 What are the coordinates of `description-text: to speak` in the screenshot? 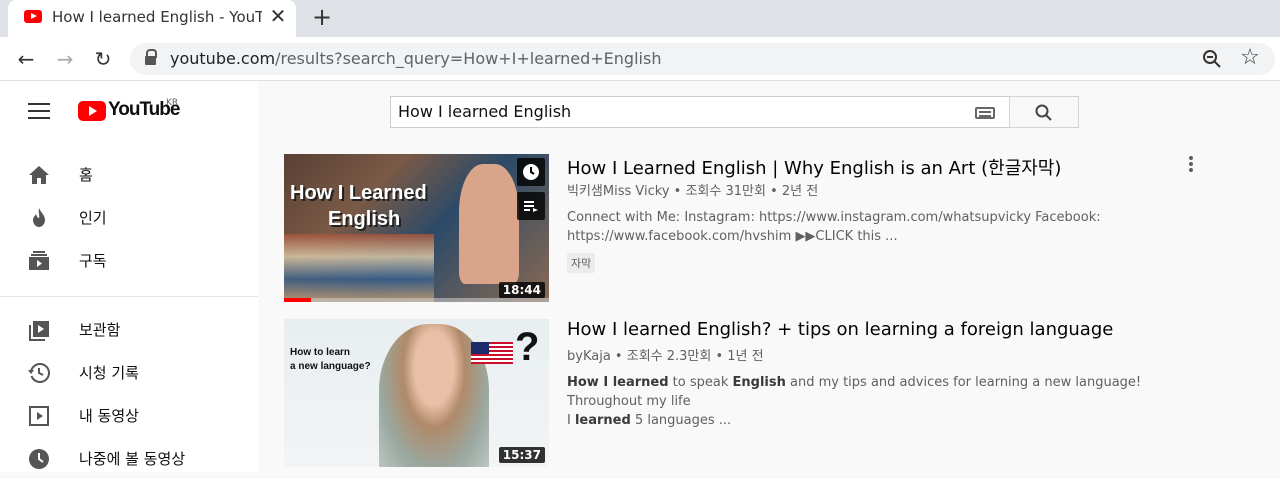 It's located at (700, 382).